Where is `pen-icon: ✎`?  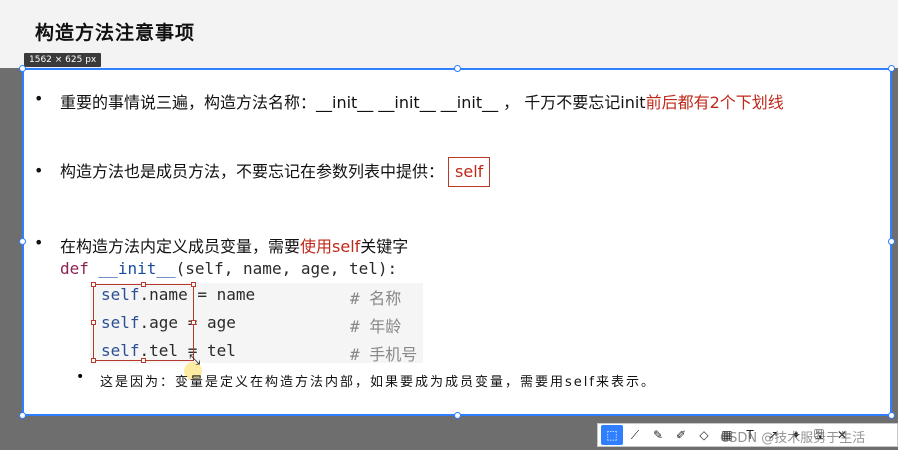
pen-icon: ✎ is located at coordinates (658, 435).